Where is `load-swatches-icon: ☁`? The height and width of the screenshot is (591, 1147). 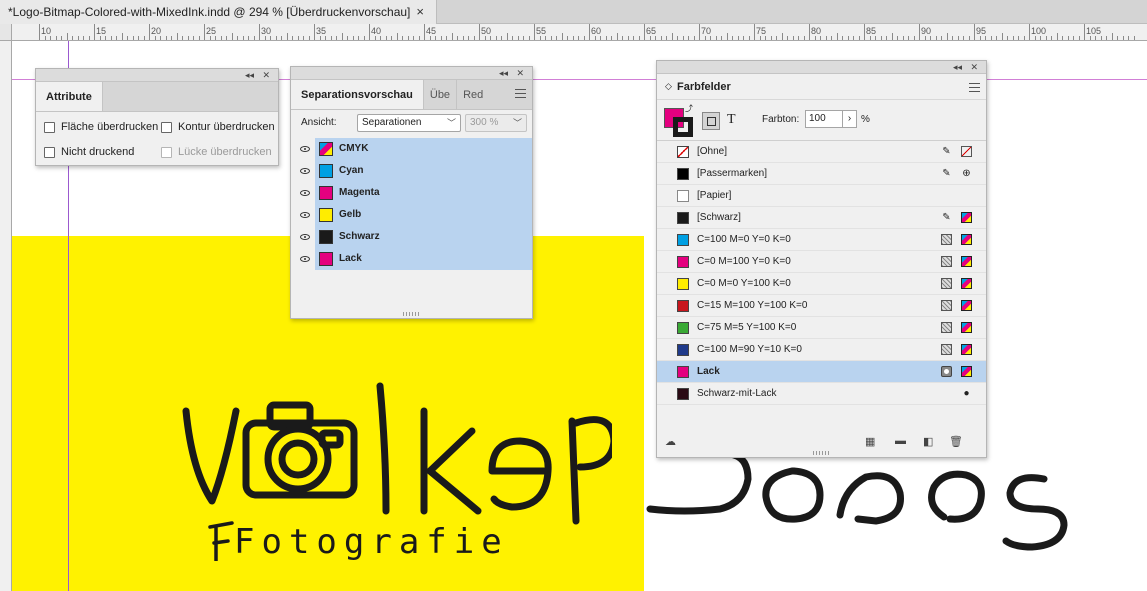
load-swatches-icon: ☁ is located at coordinates (670, 442).